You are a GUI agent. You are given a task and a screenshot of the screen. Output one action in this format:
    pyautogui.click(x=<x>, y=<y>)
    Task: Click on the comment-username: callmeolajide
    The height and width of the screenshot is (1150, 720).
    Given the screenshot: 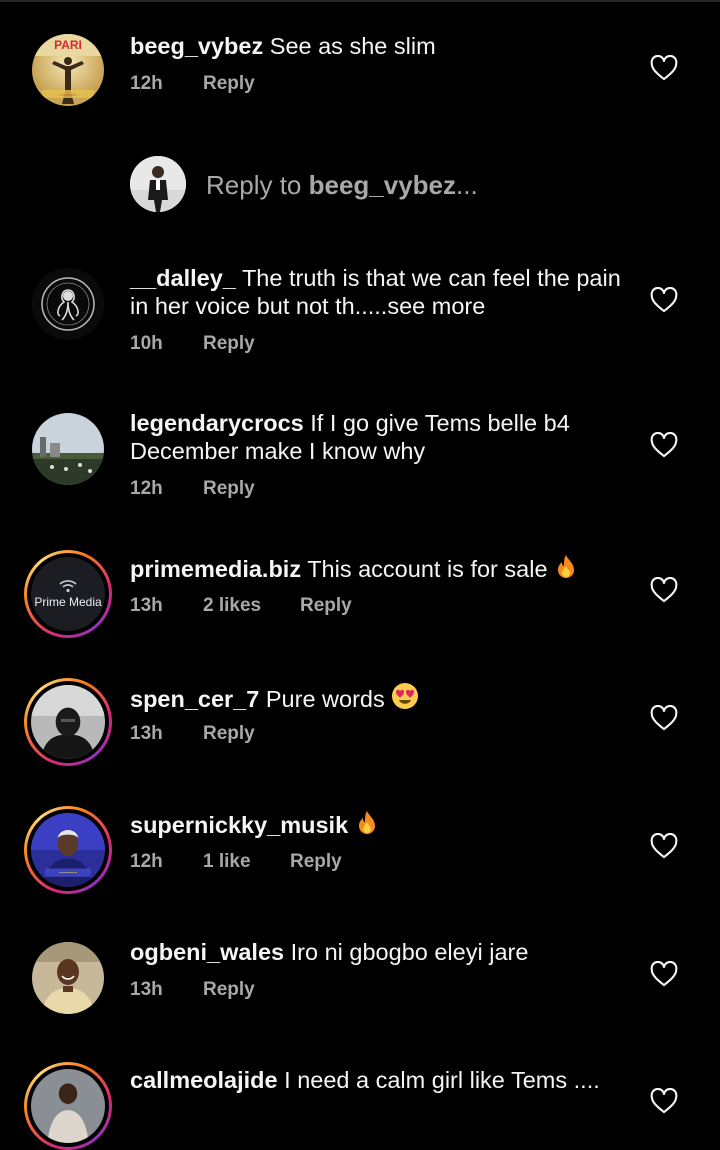 What is the action you would take?
    pyautogui.click(x=204, y=1080)
    